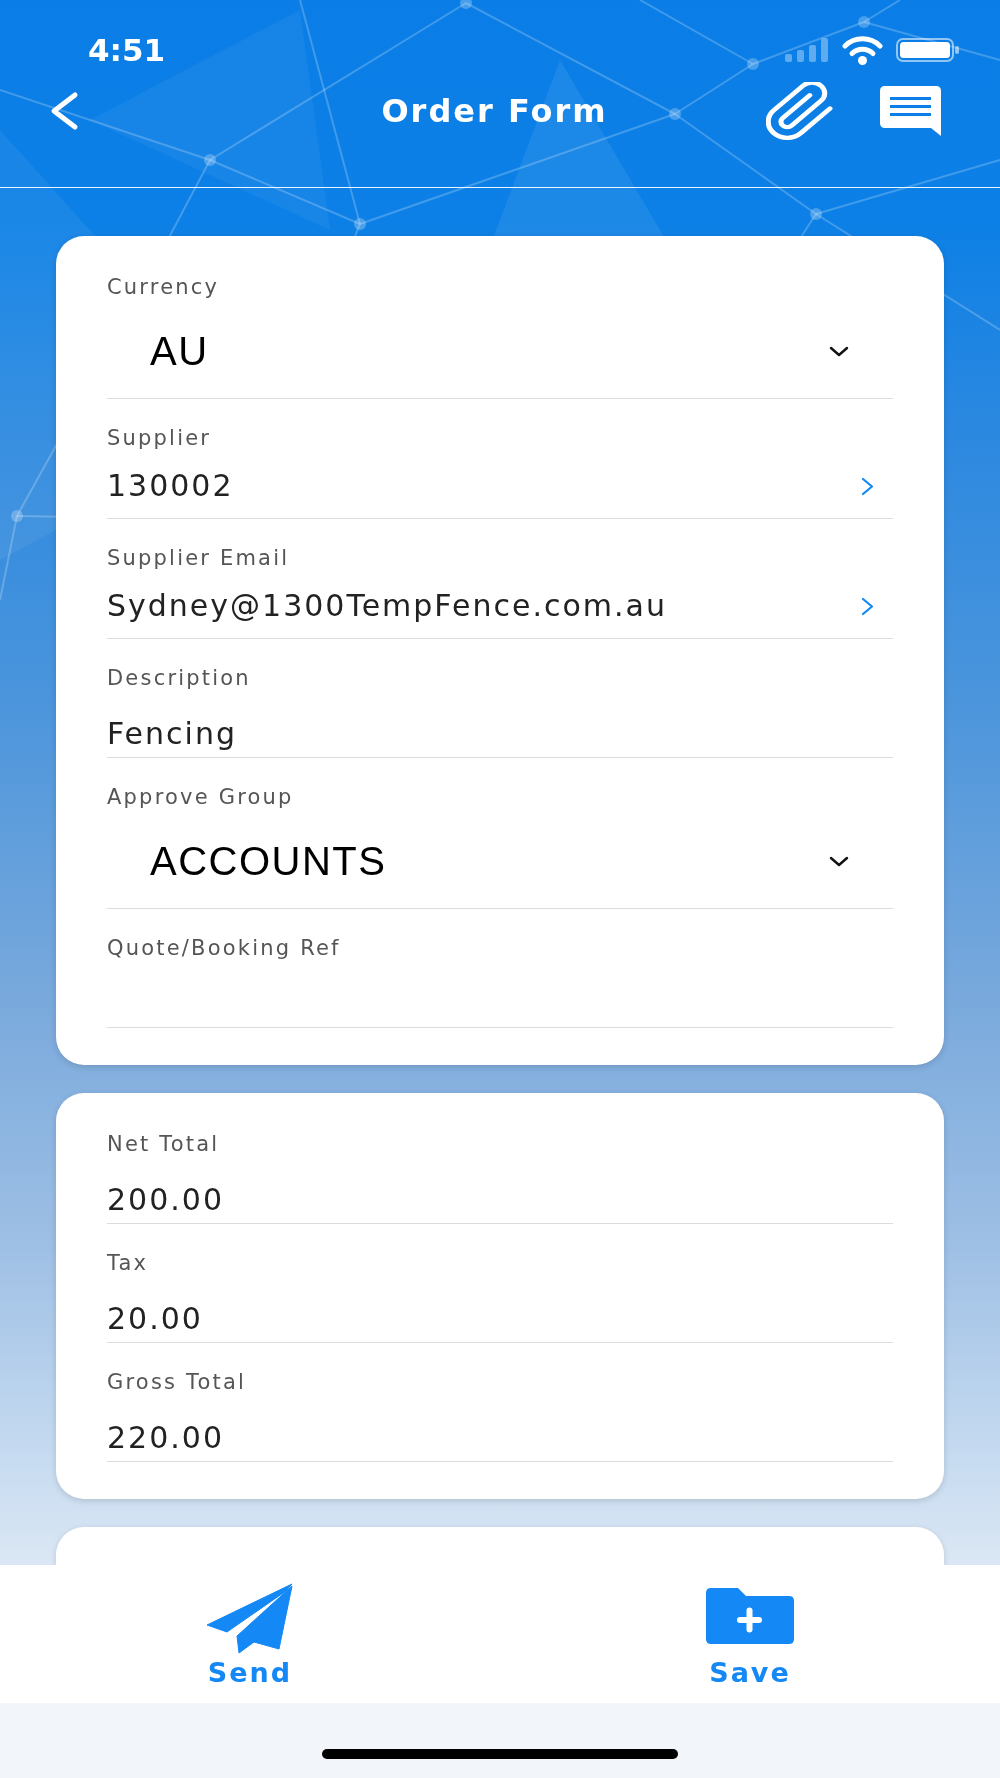  What do you see at coordinates (201, 797) in the screenshot?
I see `field-label: Approve Group` at bounding box center [201, 797].